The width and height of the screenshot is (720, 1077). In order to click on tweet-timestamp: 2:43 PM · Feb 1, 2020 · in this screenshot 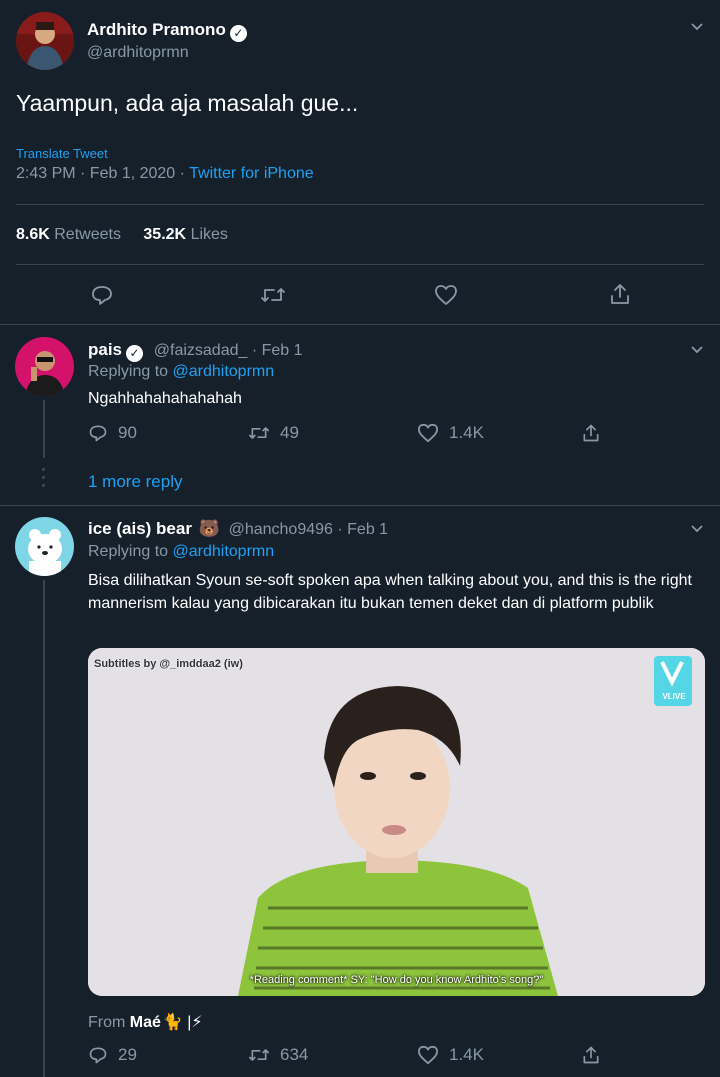, I will do `click(103, 173)`.